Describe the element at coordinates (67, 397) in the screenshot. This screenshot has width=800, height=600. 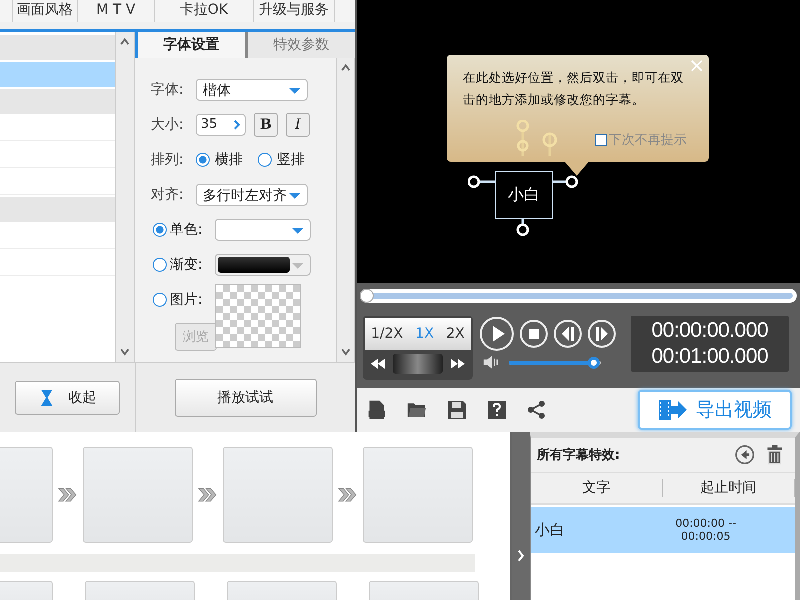
I see `collapse-button: 收起` at that location.